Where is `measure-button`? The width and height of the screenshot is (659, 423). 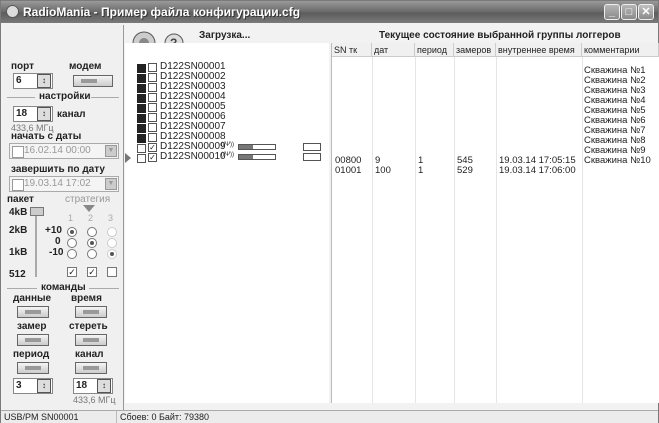 measure-button is located at coordinates (33, 340).